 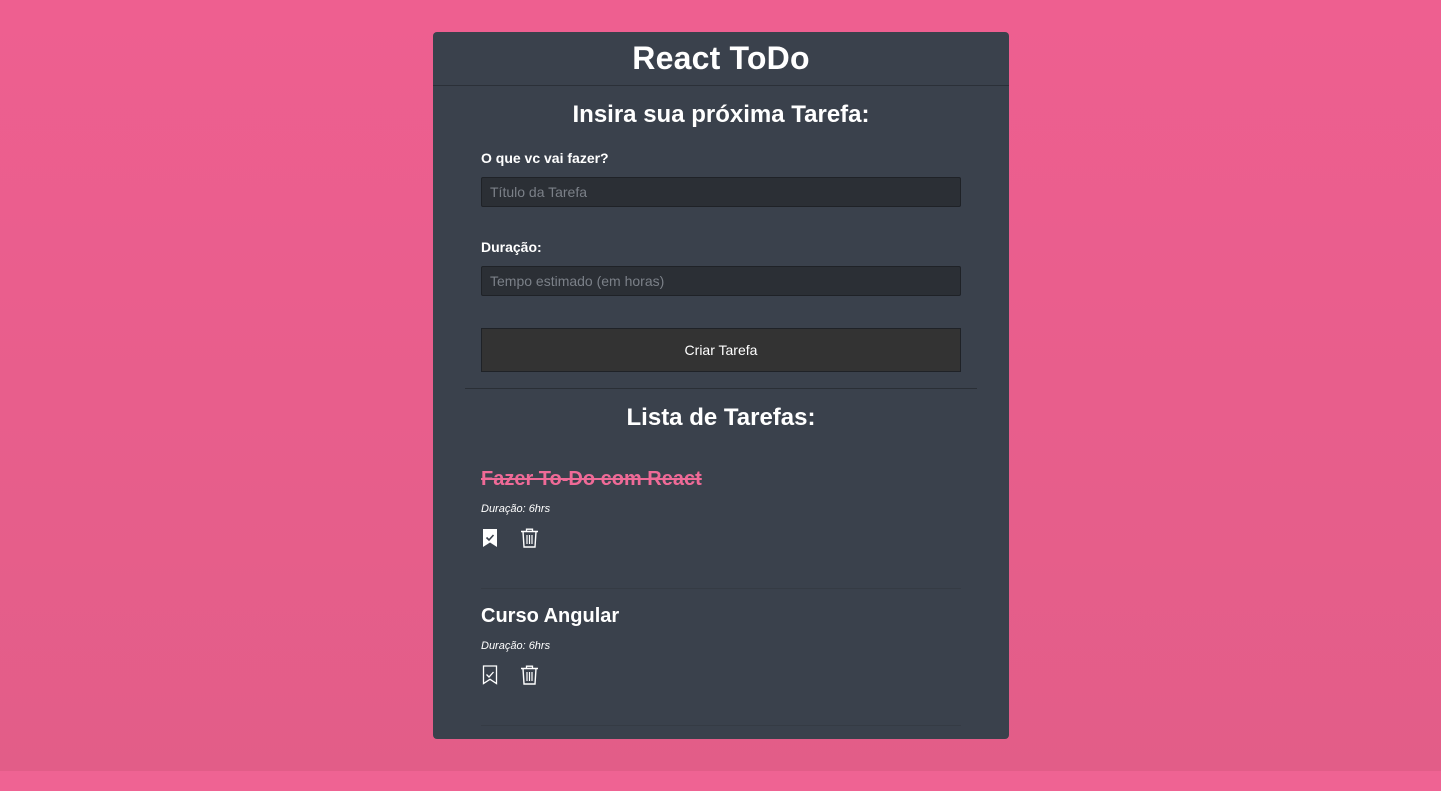 I want to click on section-divider, so click(x=721, y=388).